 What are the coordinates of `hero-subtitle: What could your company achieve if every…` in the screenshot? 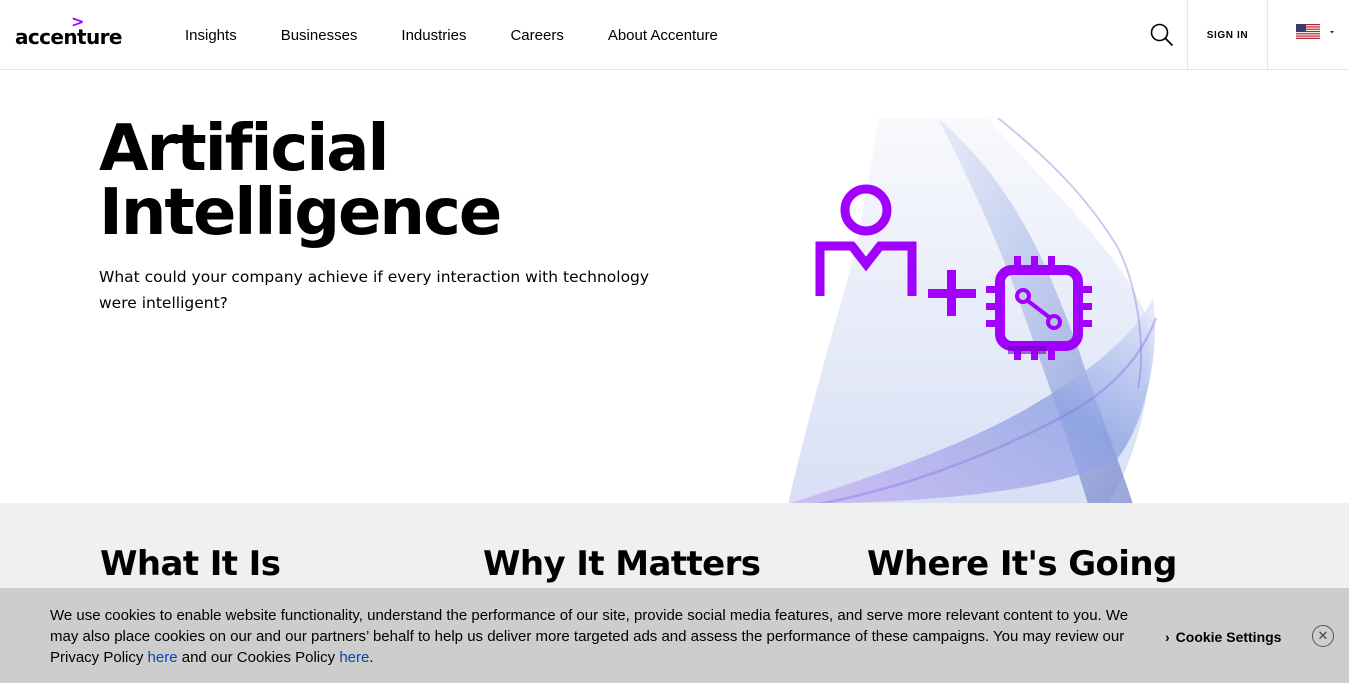 It's located at (374, 290).